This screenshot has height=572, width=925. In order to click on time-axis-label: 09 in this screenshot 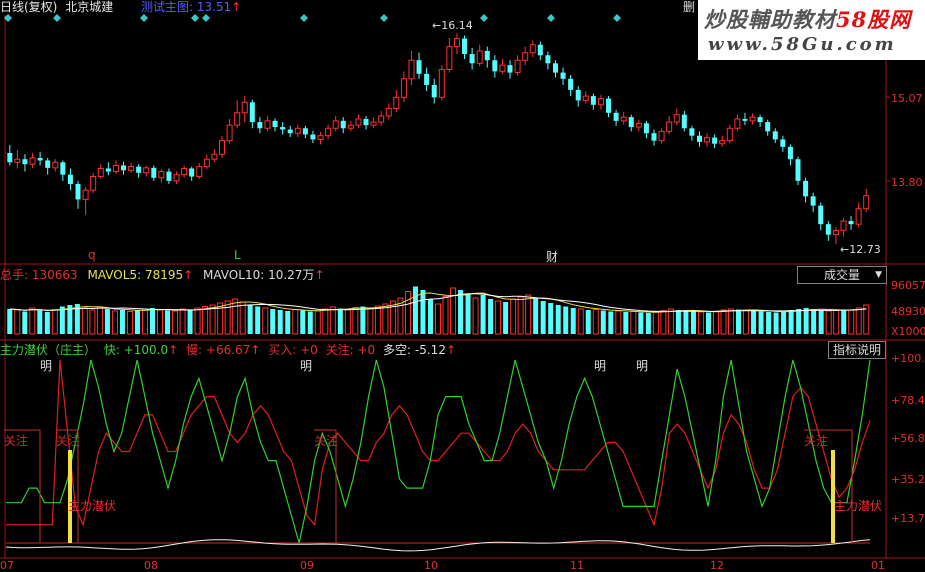, I will do `click(307, 565)`.